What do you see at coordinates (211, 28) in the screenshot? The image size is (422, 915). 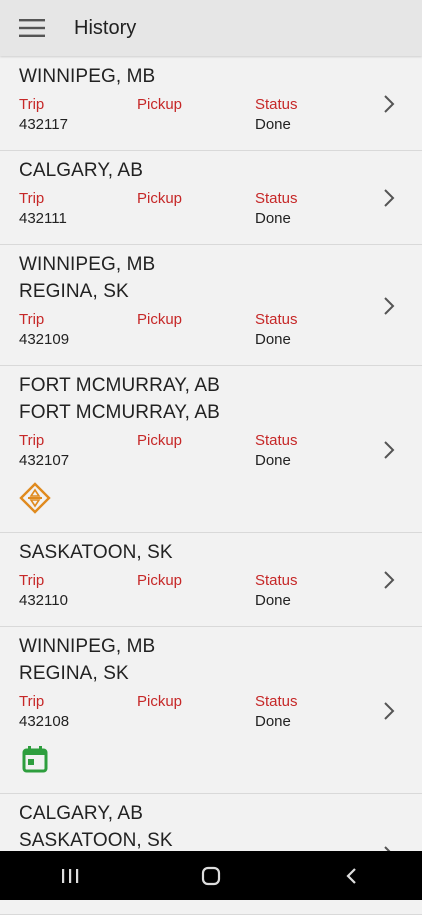 I see `app-bar: History` at bounding box center [211, 28].